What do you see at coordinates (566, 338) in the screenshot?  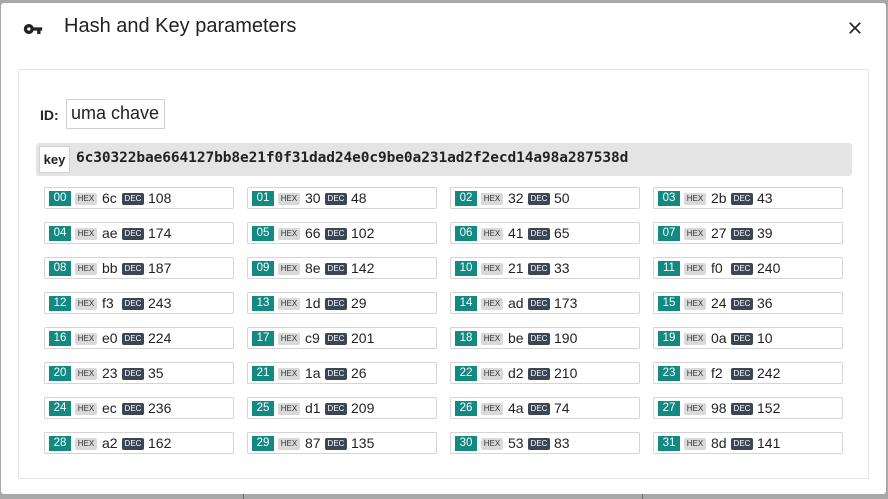 I see `byte-dec-value: 190` at bounding box center [566, 338].